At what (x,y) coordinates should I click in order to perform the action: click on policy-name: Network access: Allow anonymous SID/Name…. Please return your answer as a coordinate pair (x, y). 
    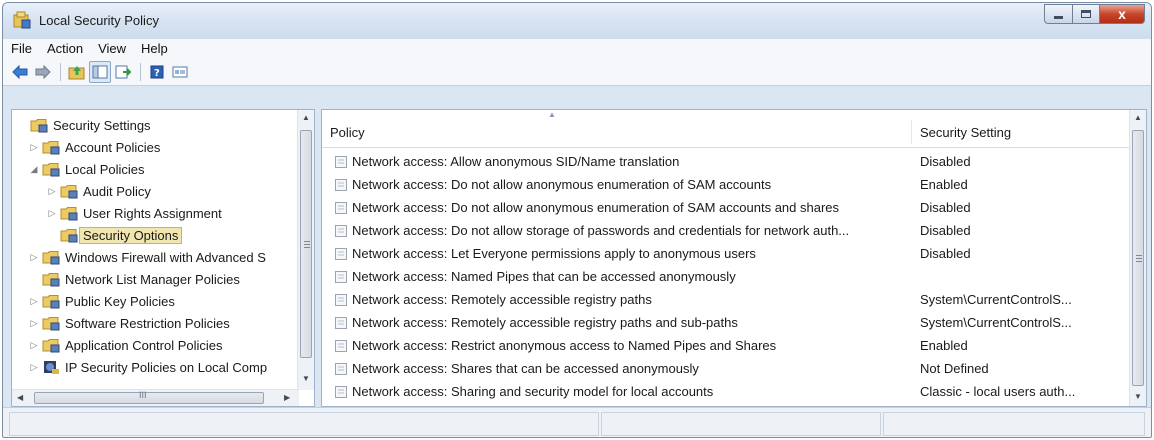
    Looking at the image, I should click on (516, 161).